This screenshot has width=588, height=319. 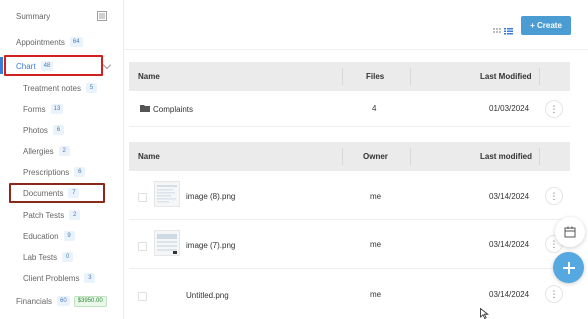 I want to click on column-header-files: Files, so click(x=375, y=76).